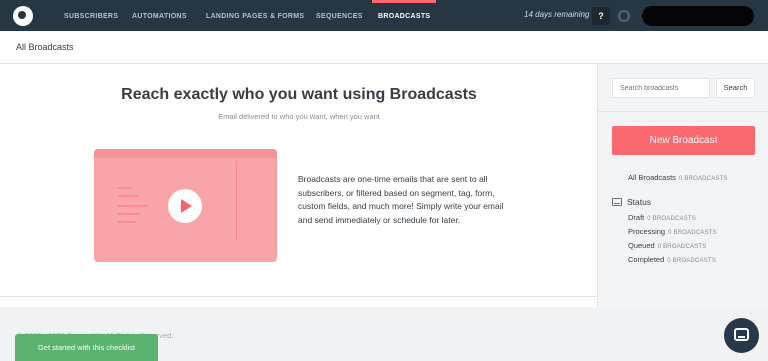  Describe the element at coordinates (159, 15) in the screenshot. I see `nav-automations: AUTOMATIONS` at that location.